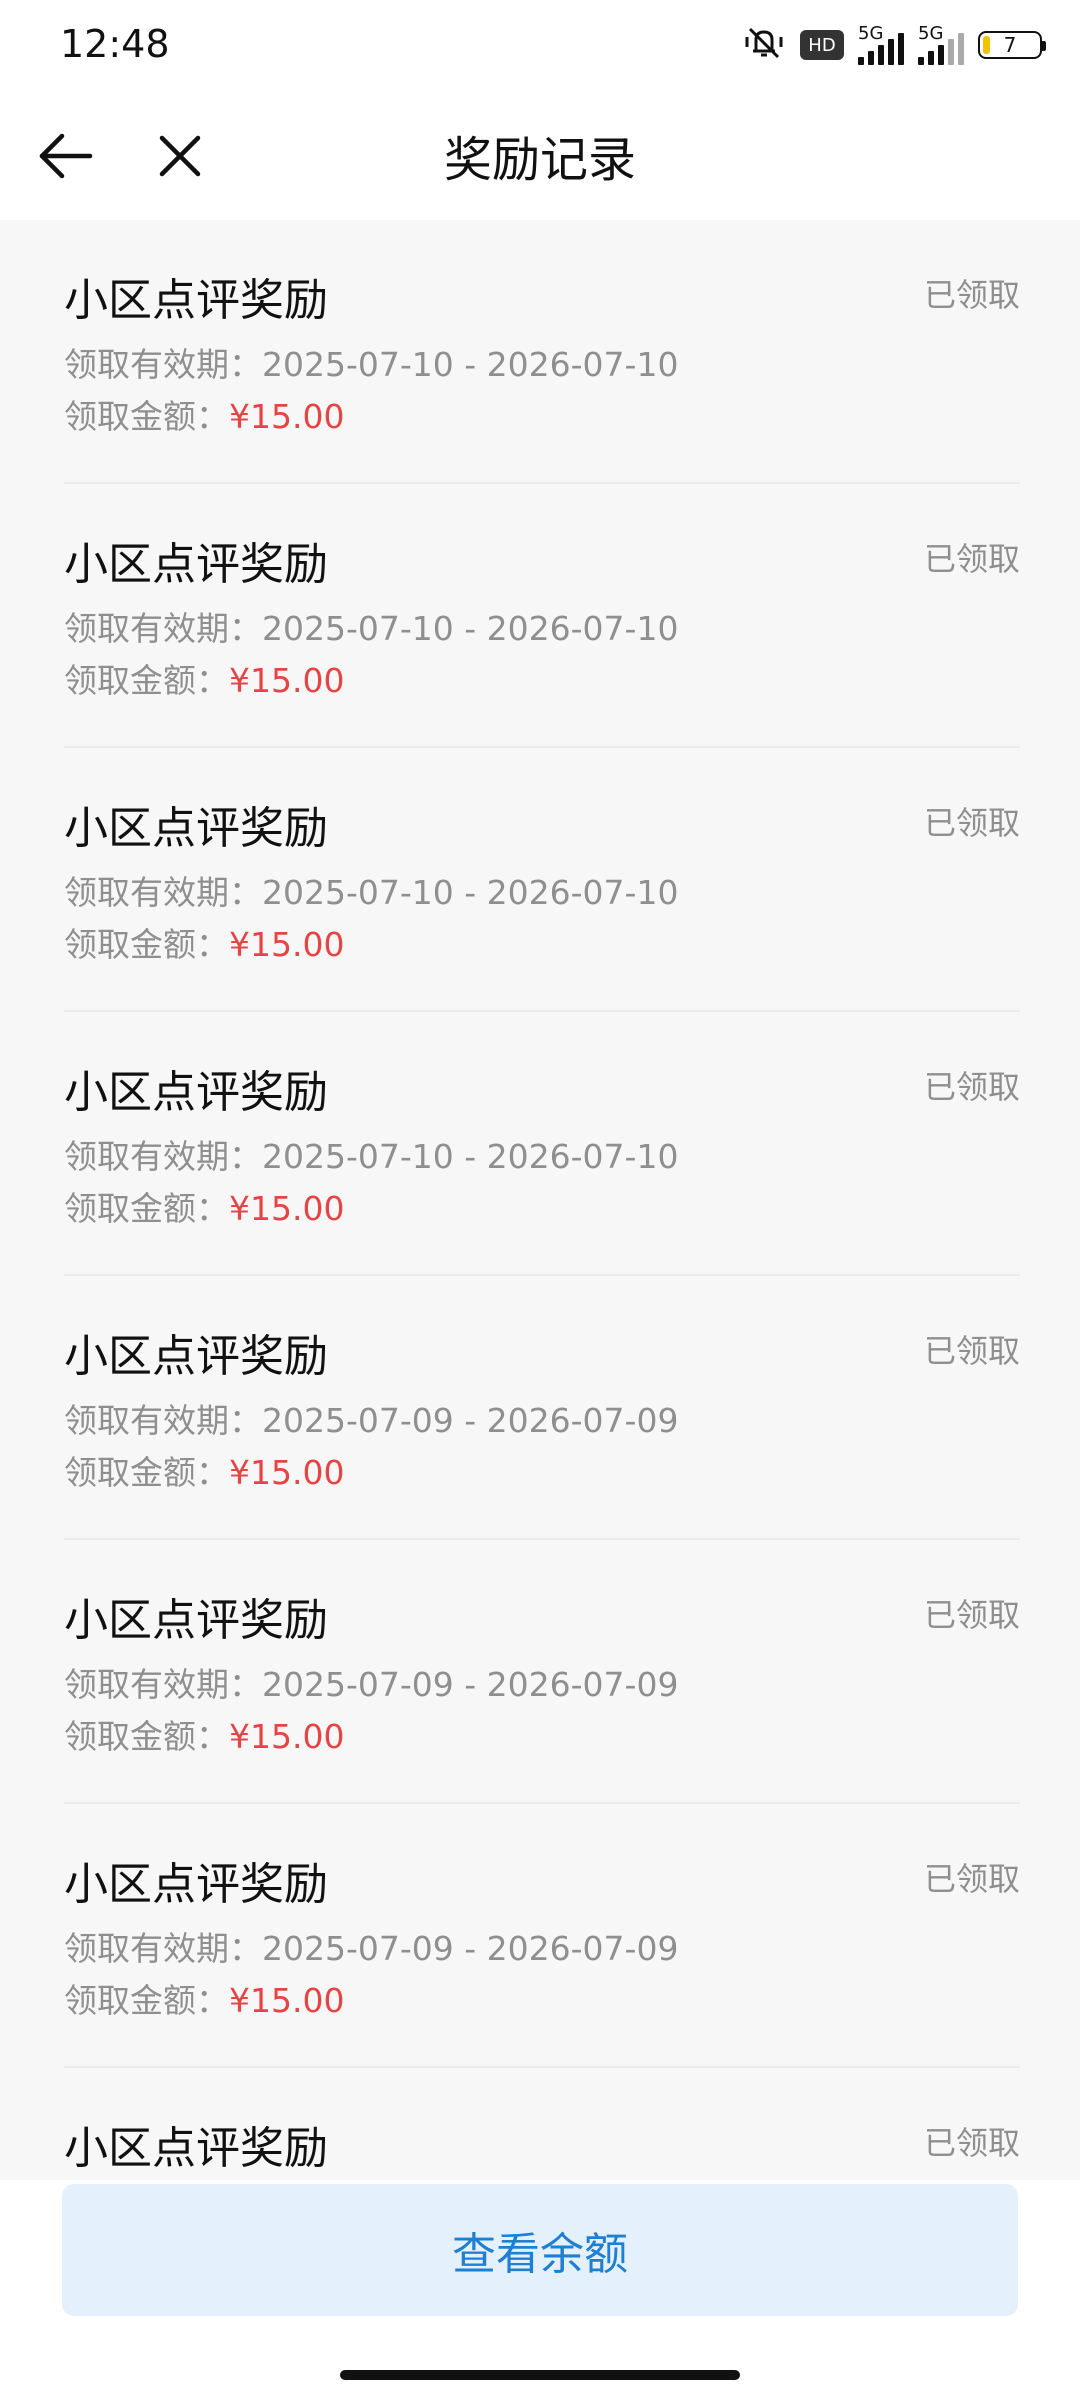 The width and height of the screenshot is (1080, 2400). I want to click on header: 奖励记录, so click(540, 155).